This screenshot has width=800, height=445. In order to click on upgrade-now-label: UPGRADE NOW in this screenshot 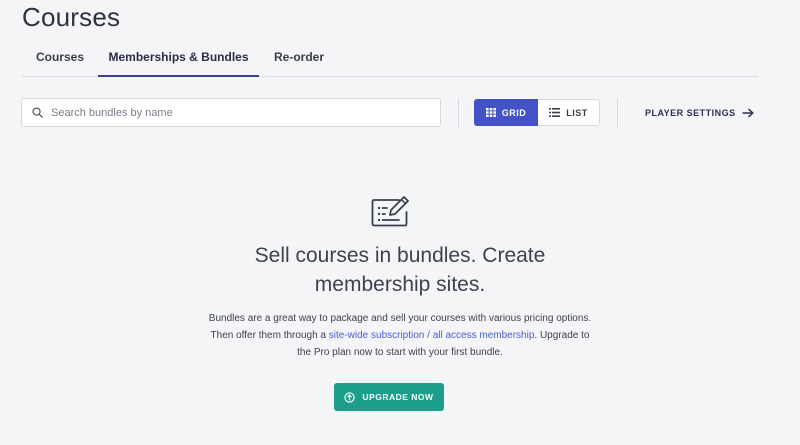, I will do `click(398, 397)`.